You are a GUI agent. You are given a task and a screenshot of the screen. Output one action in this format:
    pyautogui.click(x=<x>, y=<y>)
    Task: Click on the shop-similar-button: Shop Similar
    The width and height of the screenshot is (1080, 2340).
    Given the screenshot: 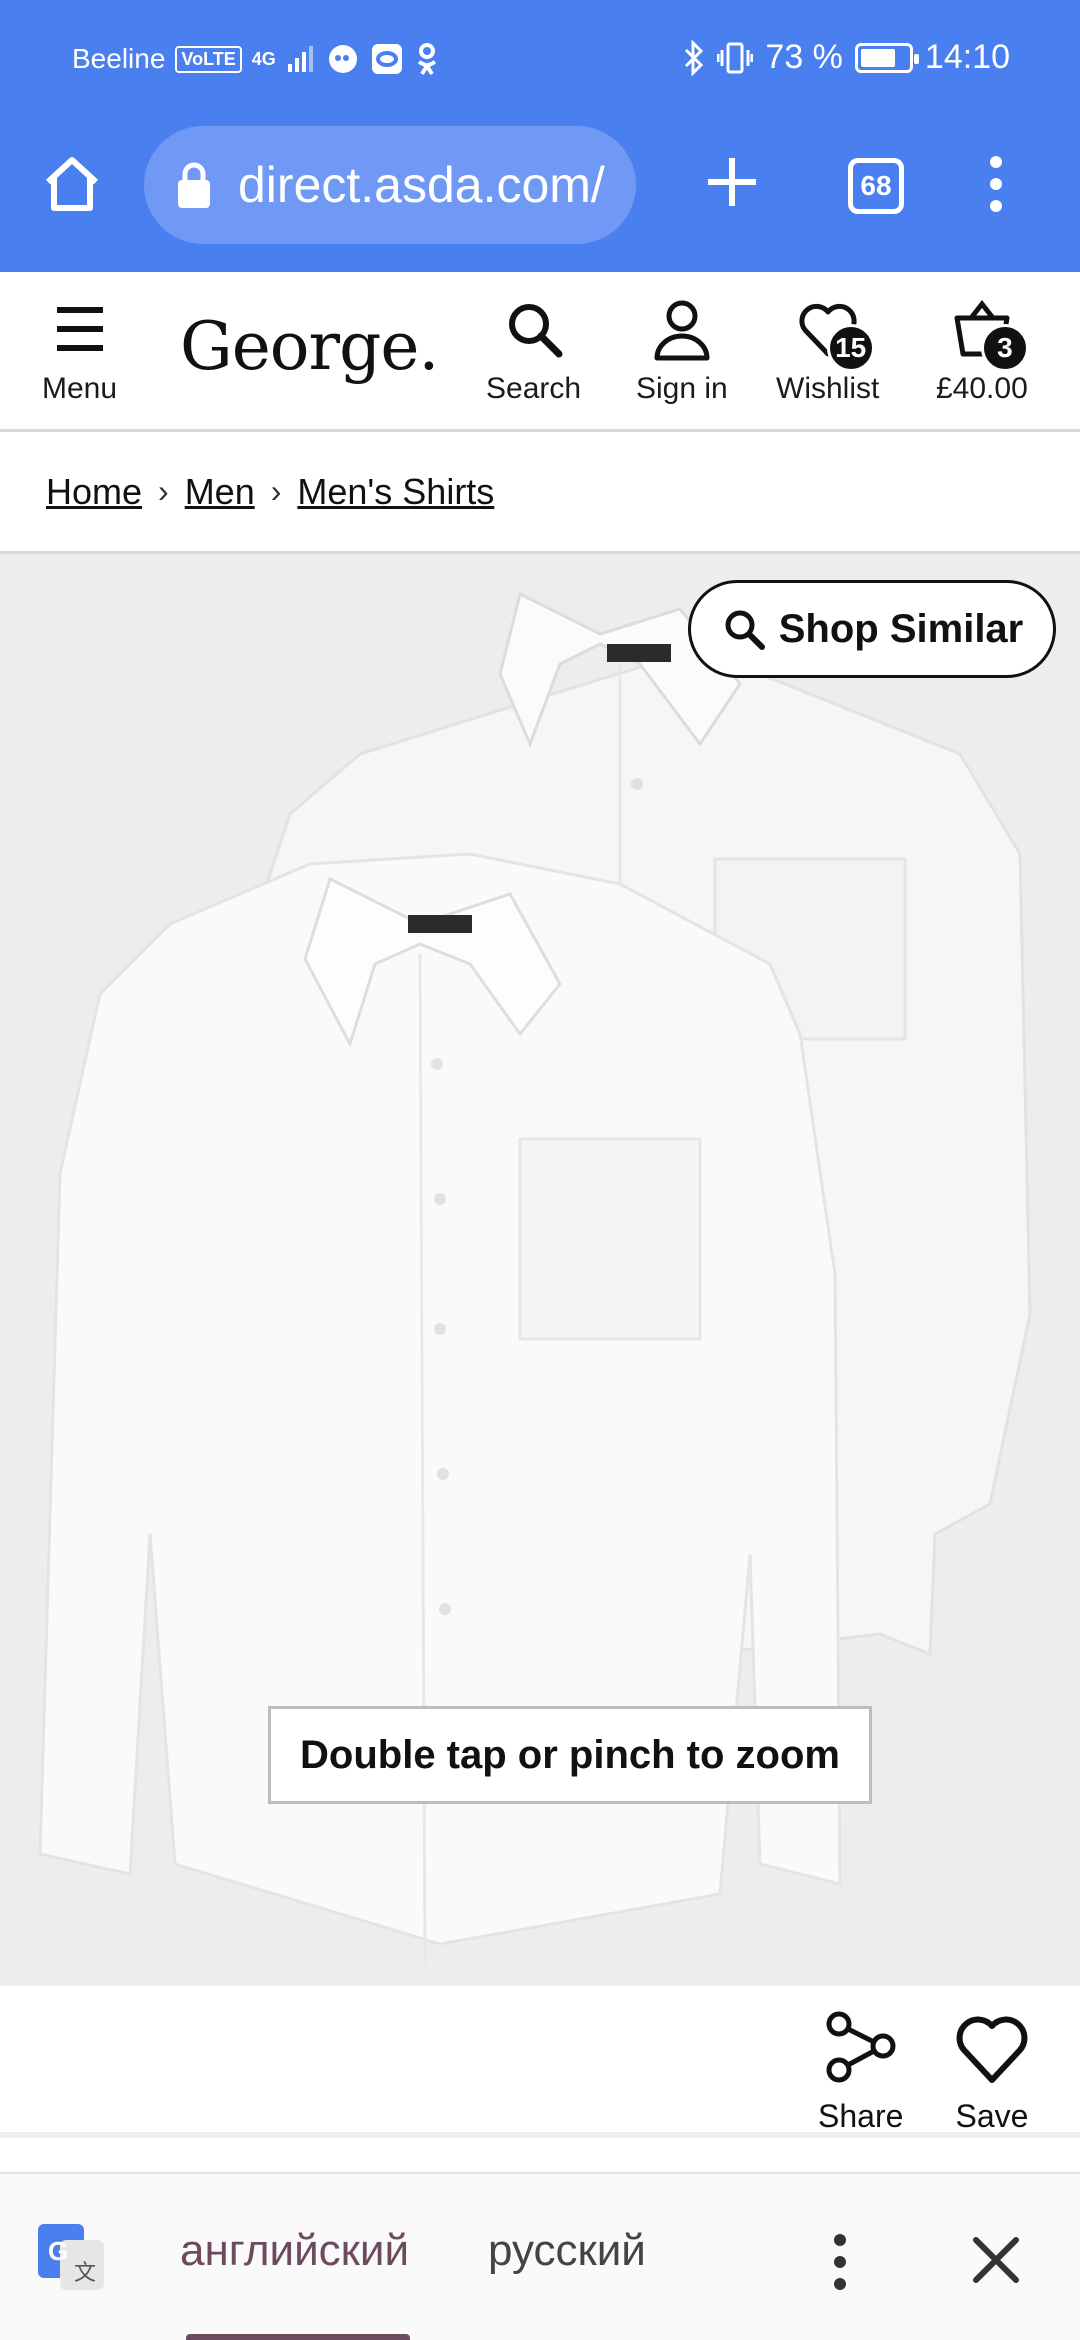 What is the action you would take?
    pyautogui.click(x=872, y=629)
    